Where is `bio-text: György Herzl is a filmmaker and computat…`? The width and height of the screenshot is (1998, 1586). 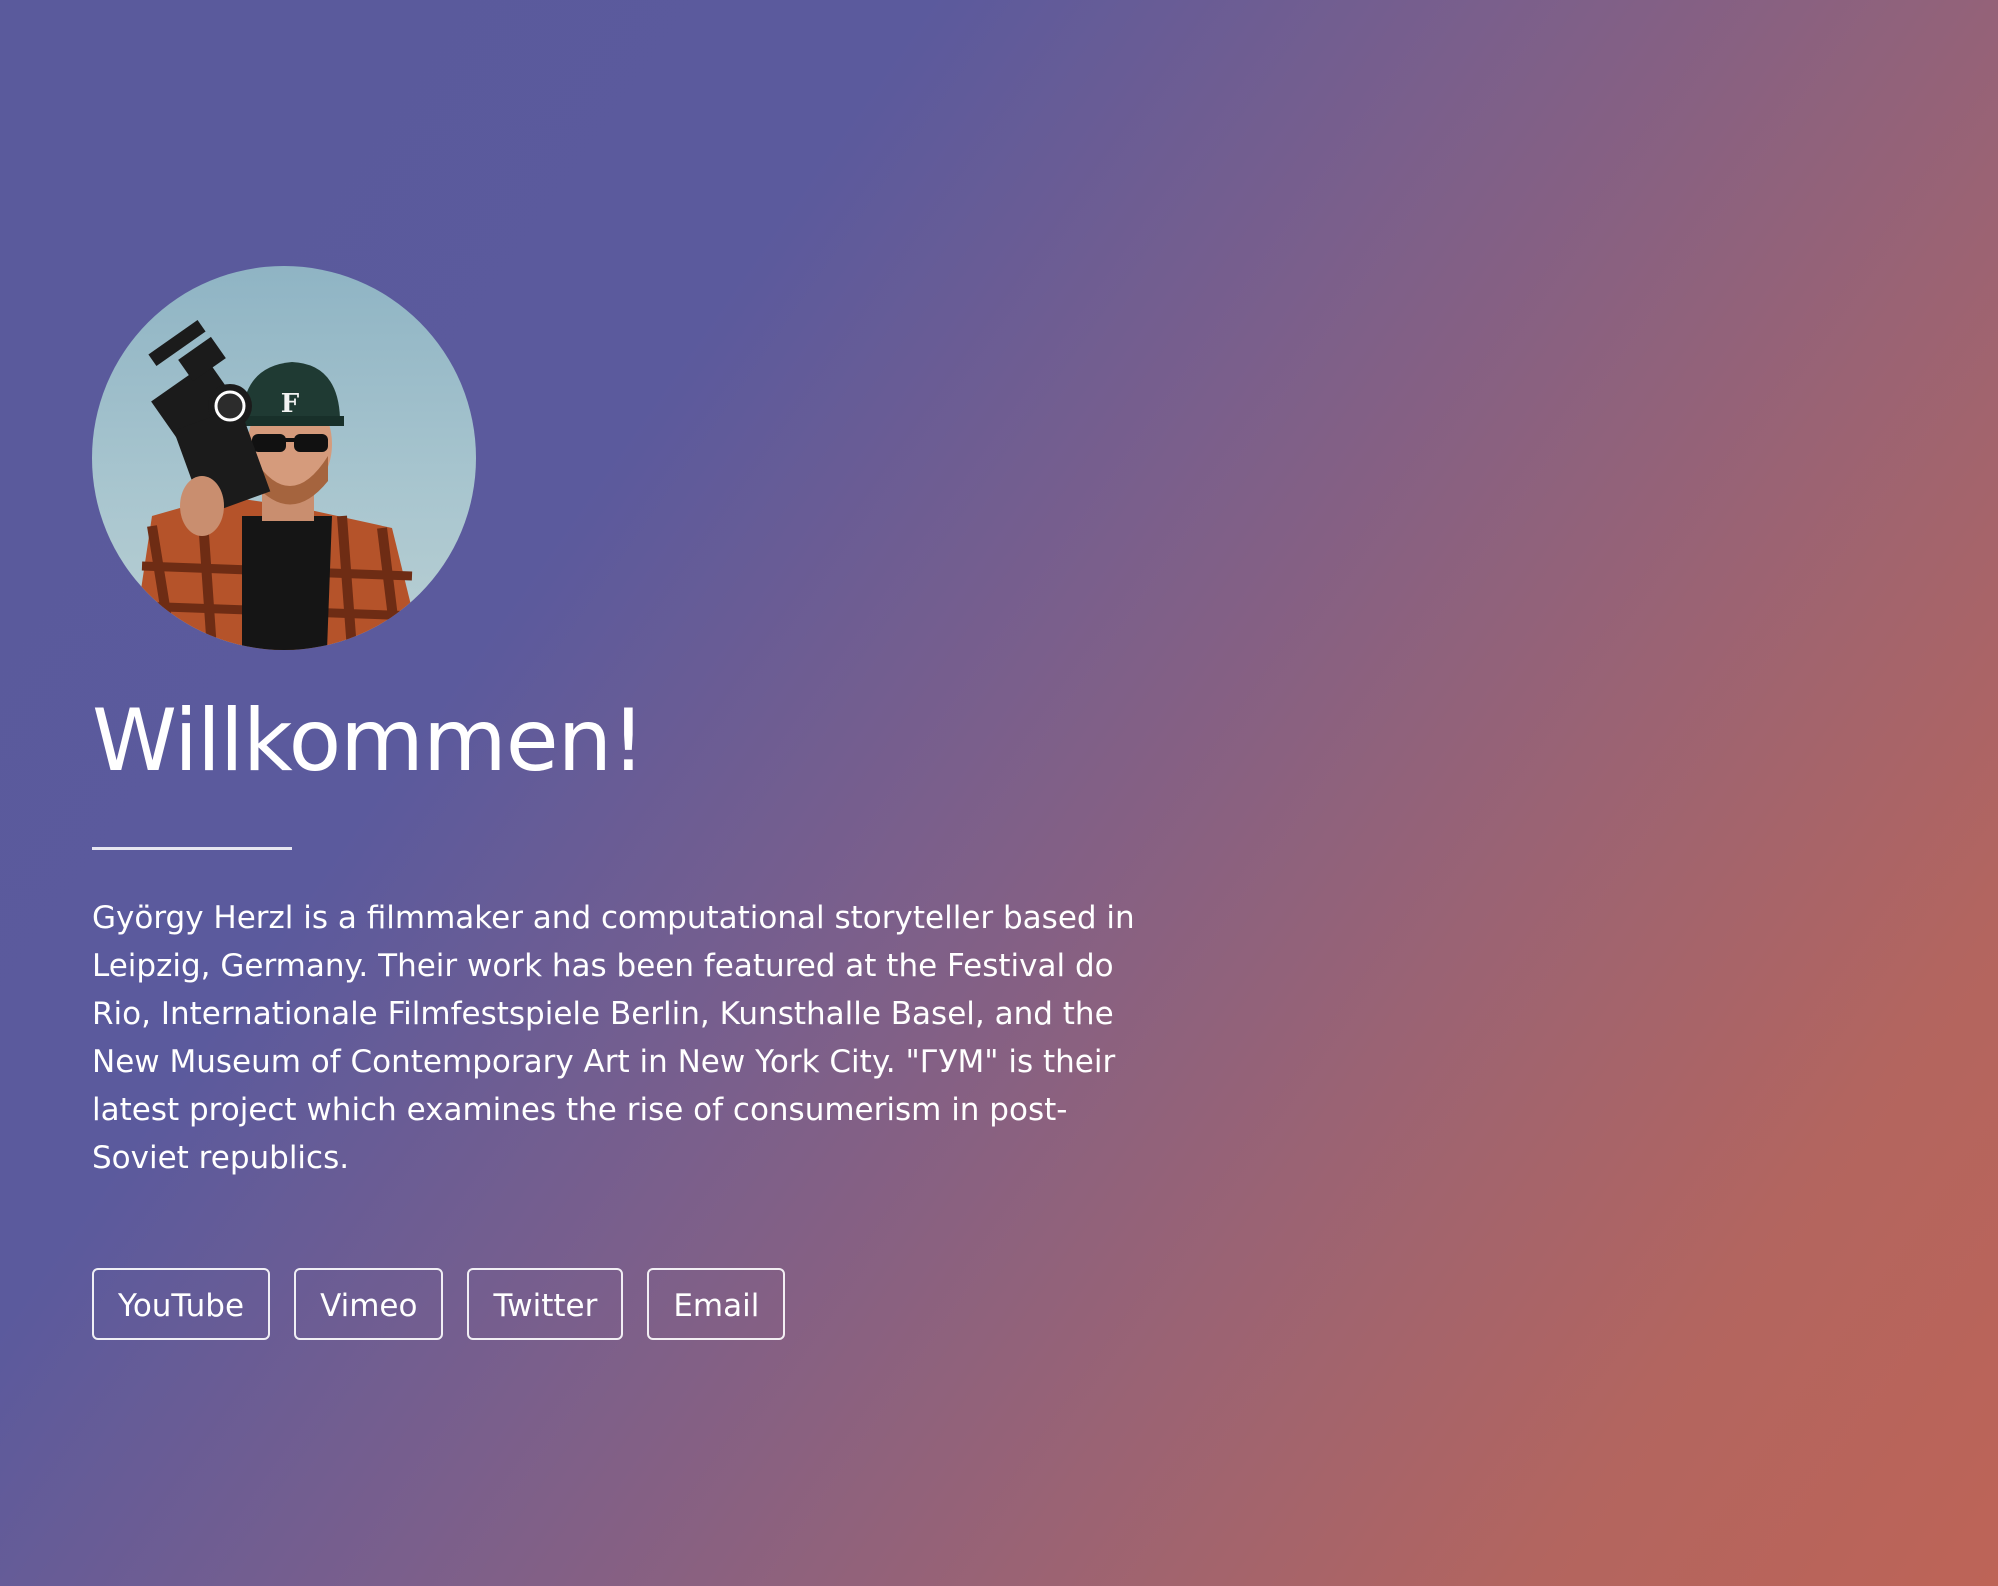 bio-text: György Herzl is a filmmaker and computat… is located at coordinates (613, 1037).